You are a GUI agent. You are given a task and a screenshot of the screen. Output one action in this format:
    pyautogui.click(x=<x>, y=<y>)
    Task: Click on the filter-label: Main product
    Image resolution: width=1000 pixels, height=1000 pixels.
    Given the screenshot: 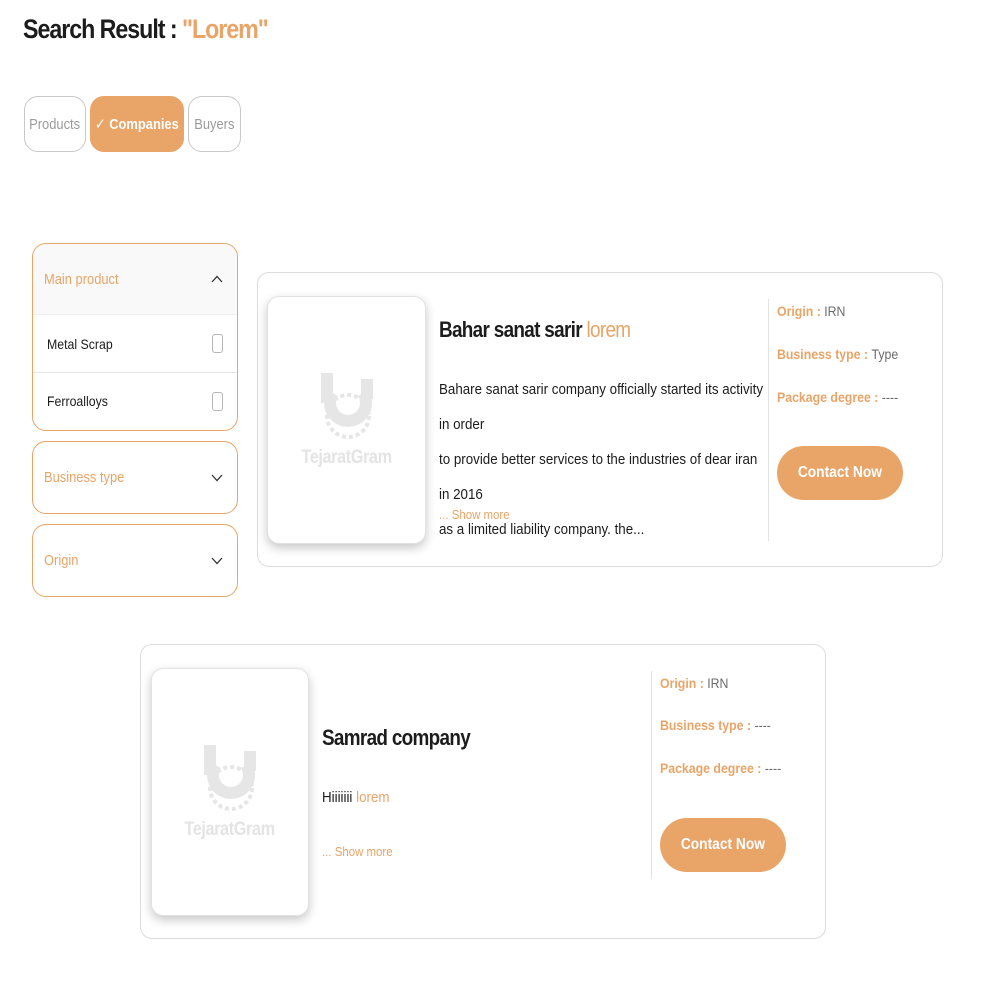 What is the action you would take?
    pyautogui.click(x=81, y=279)
    